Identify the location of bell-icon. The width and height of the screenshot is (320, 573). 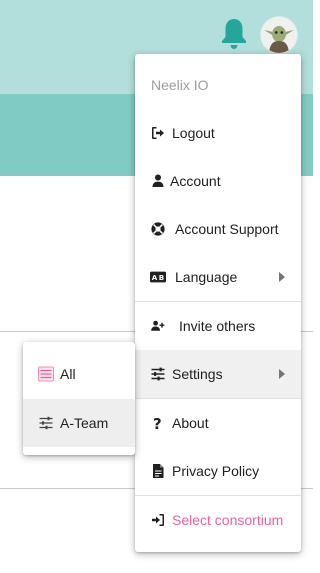
(234, 33).